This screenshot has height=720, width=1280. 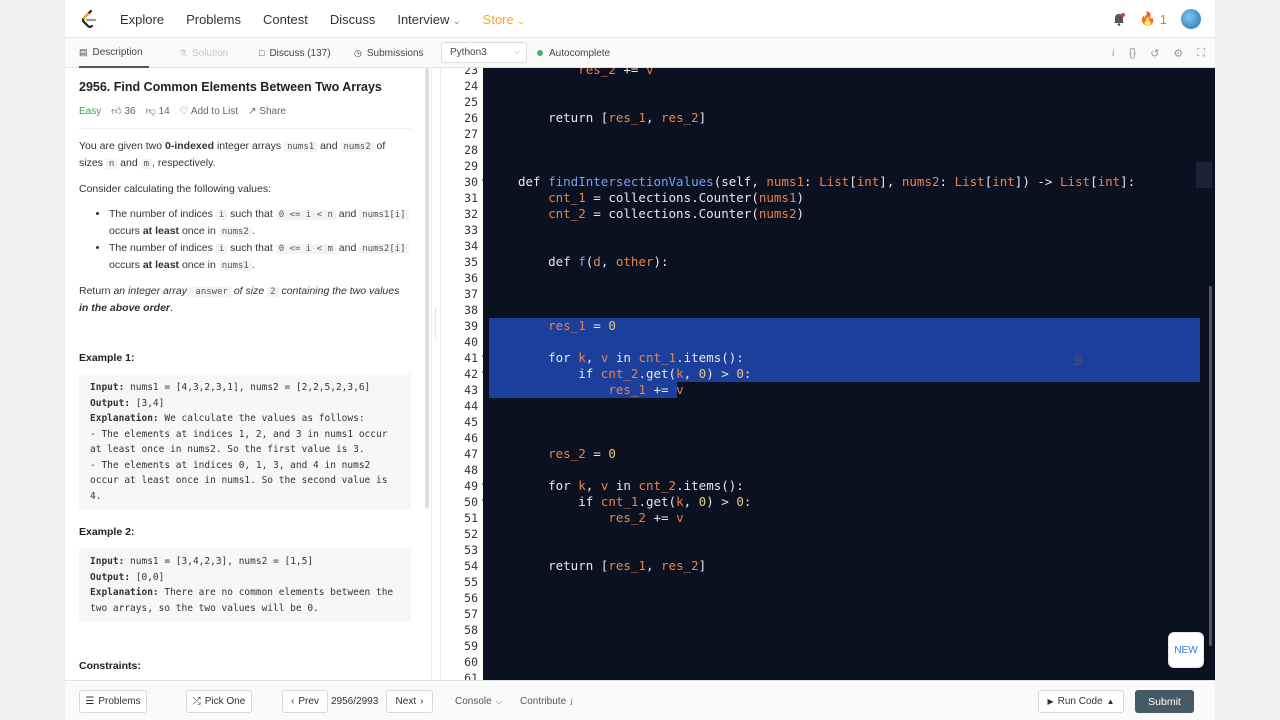 I want to click on language-select: Python3 ⌵, so click(x=484, y=52).